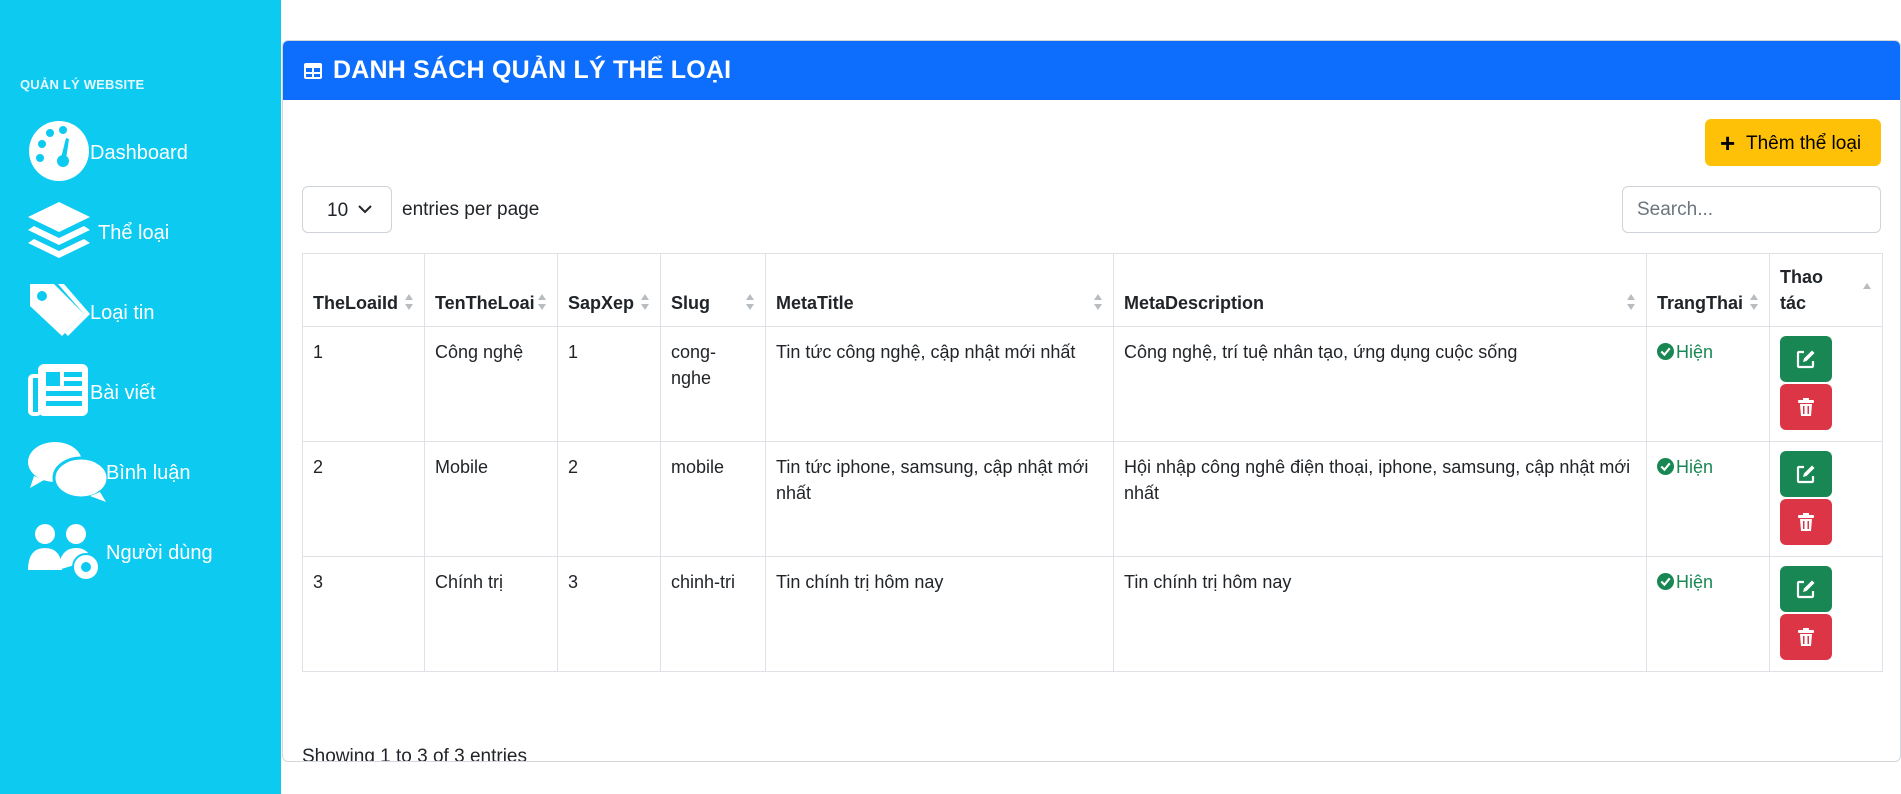  I want to click on gauge-icon, so click(59, 151).